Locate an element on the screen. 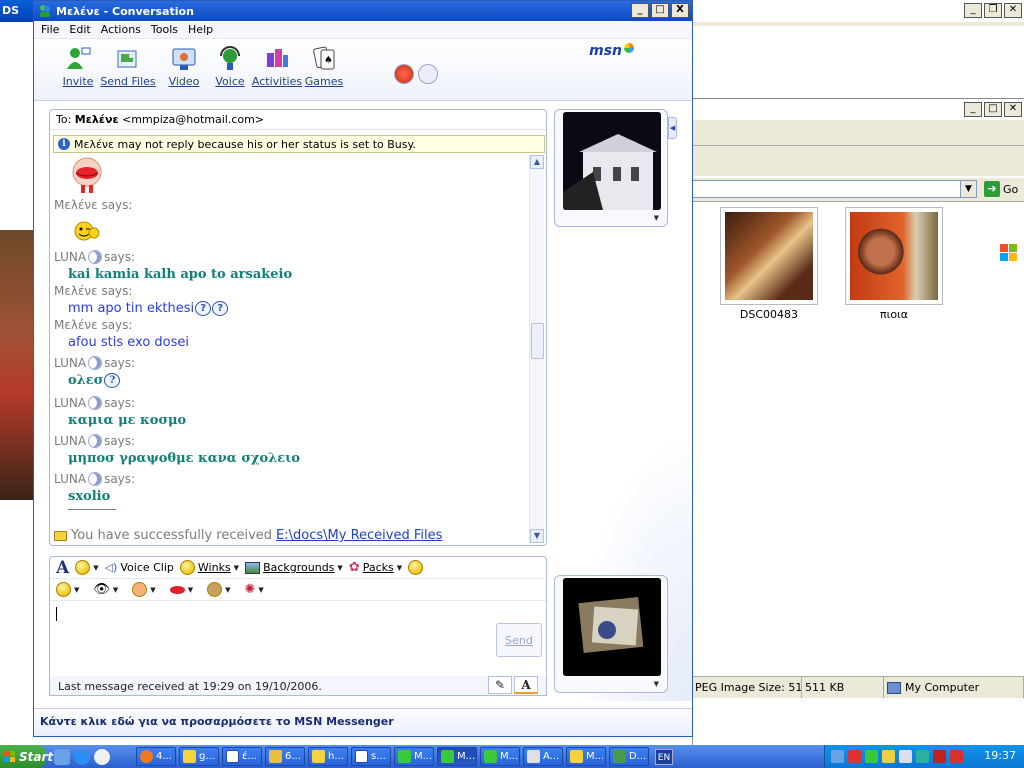 This screenshot has height=768, width=1024. security-icon is located at coordinates (854, 756).